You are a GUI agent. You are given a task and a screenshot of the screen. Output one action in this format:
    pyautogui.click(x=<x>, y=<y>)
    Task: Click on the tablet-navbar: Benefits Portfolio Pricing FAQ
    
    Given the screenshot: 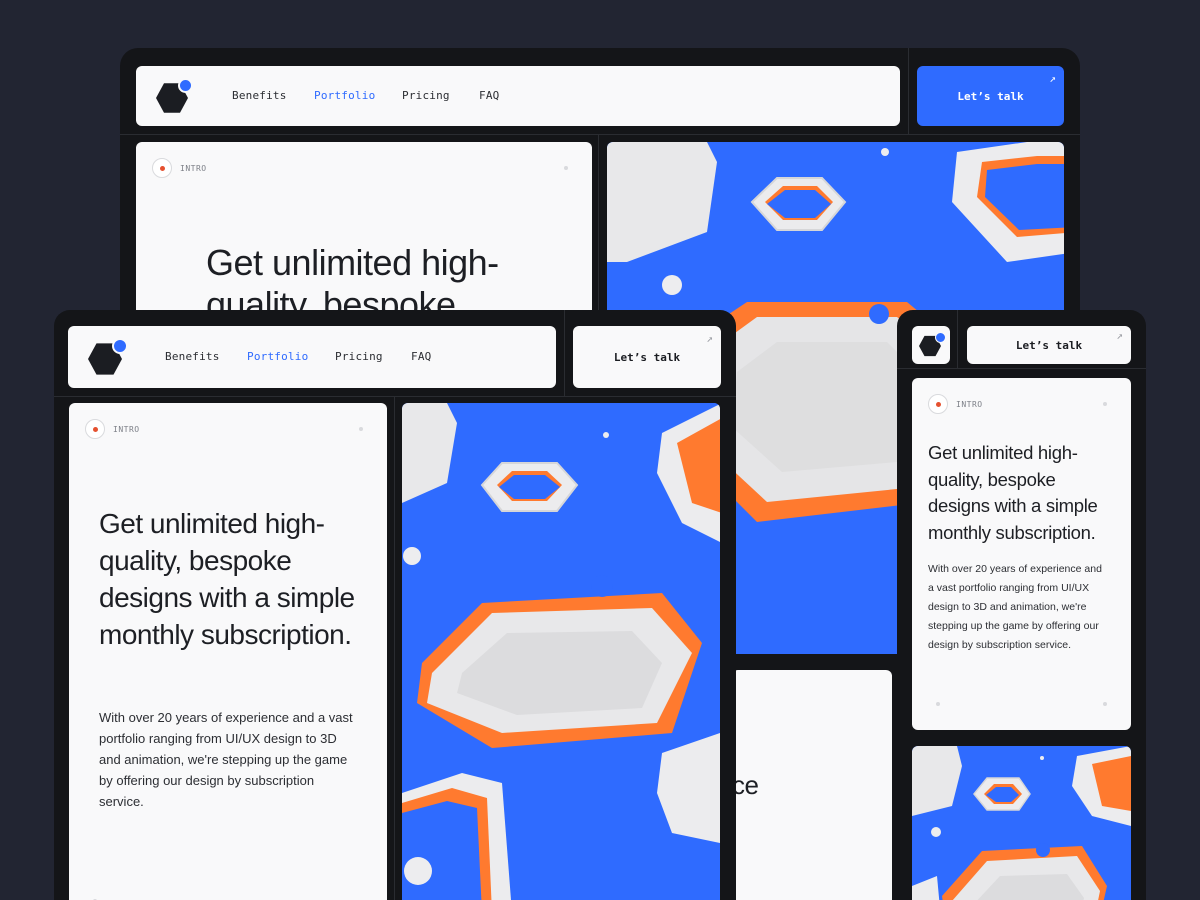 What is the action you would take?
    pyautogui.click(x=312, y=357)
    